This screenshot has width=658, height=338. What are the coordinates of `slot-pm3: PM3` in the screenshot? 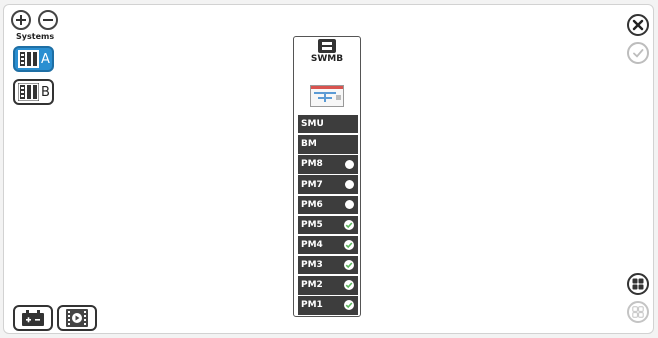 It's located at (328, 265).